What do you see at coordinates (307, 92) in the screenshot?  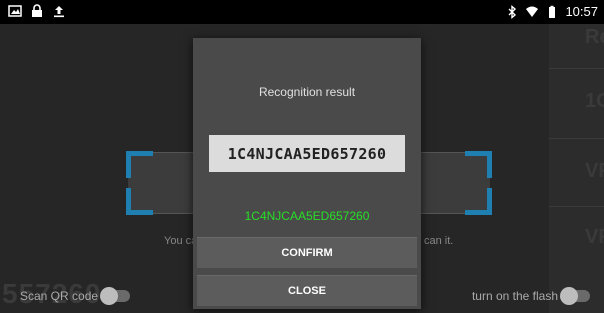 I see `dialog-title: Recognition result` at bounding box center [307, 92].